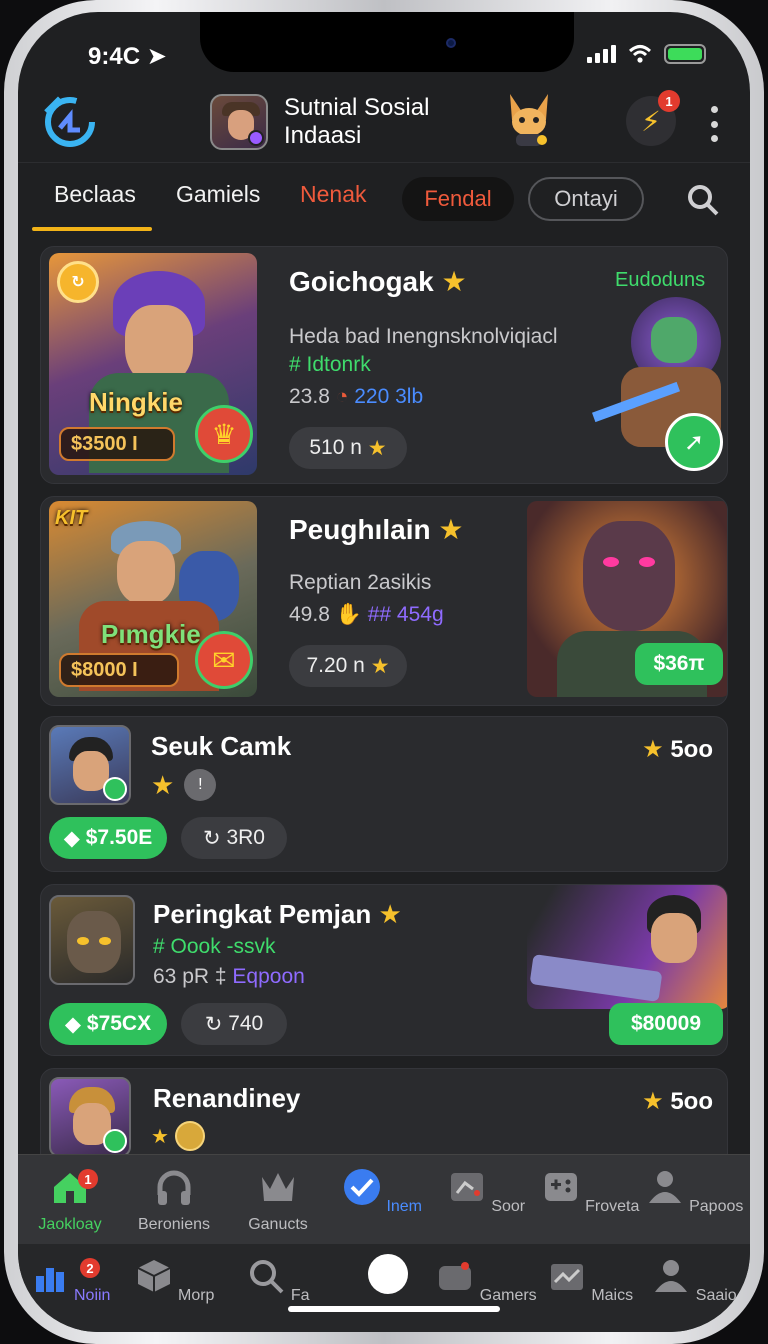 Image resolution: width=768 pixels, height=1344 pixels. I want to click on nav-item-fa: Fa, so click(278, 1280).